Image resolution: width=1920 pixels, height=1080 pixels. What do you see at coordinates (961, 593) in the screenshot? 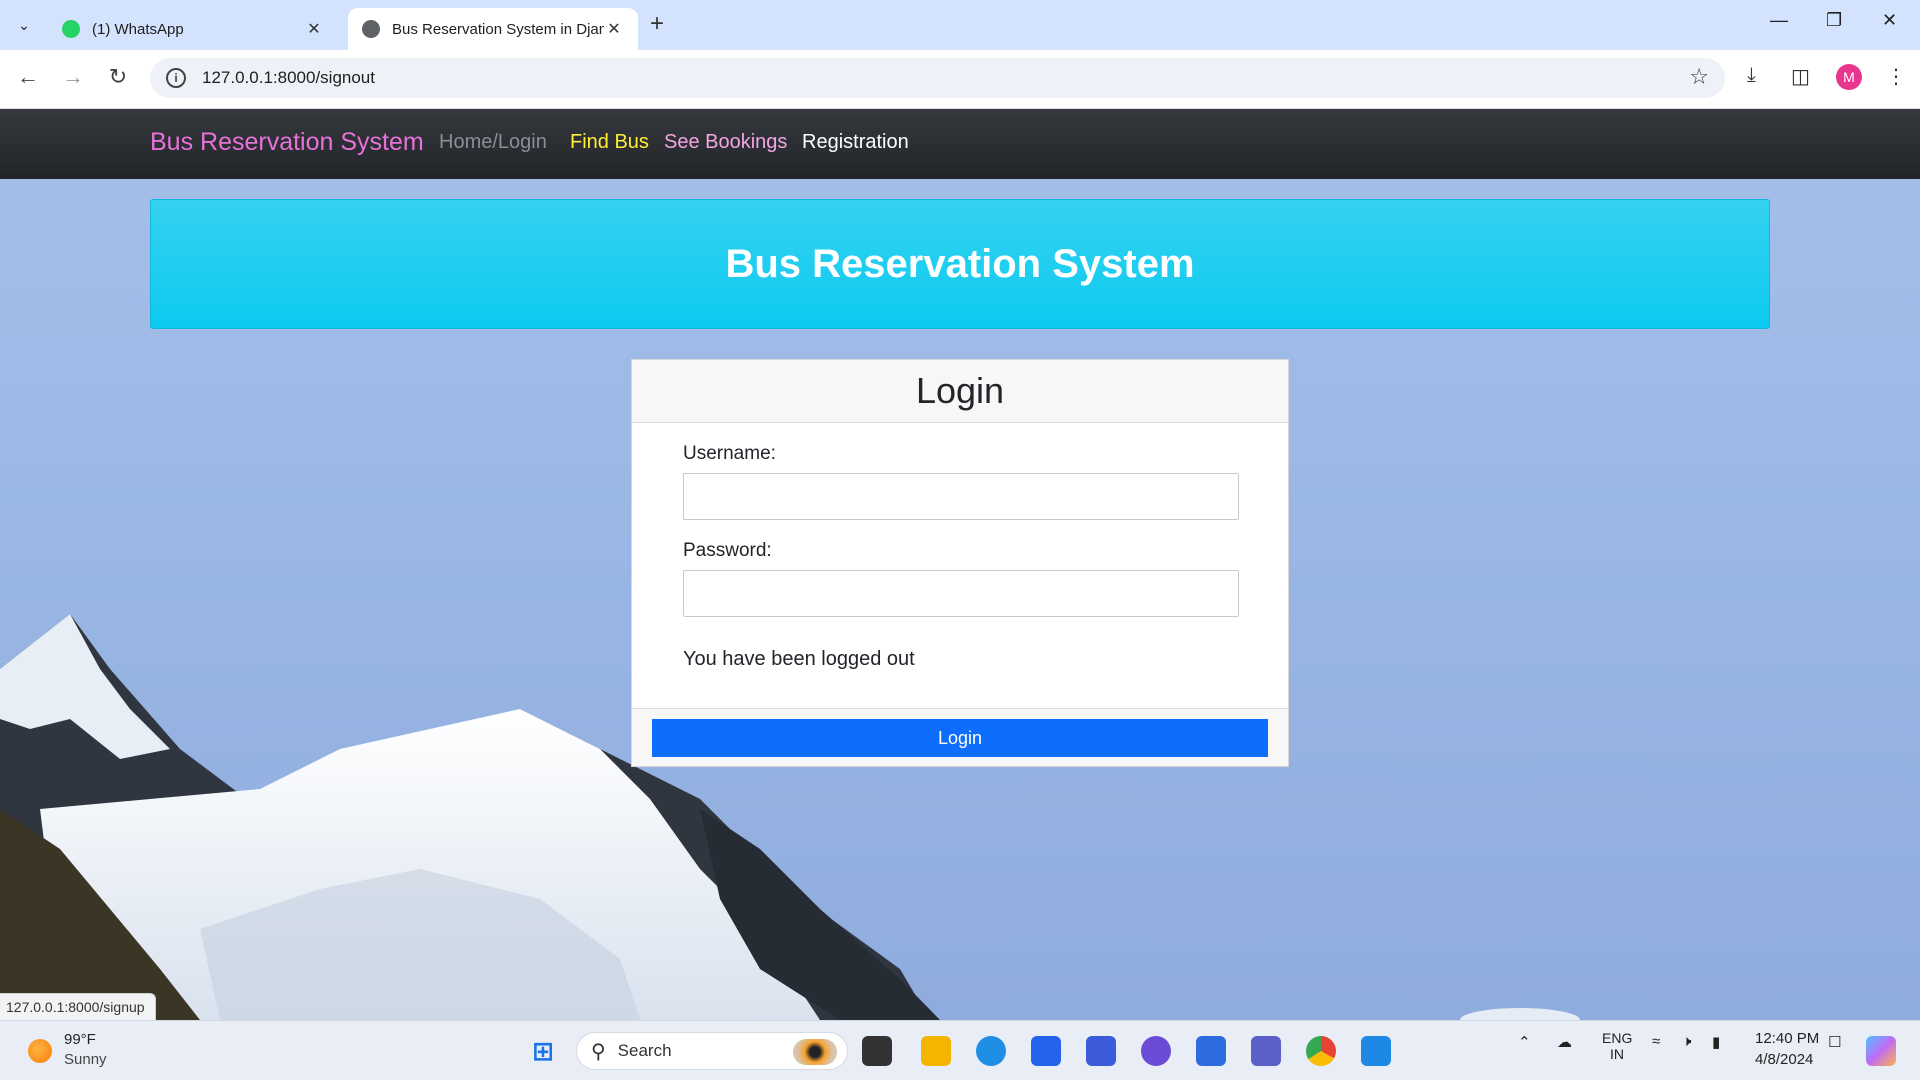
I see `password-input` at bounding box center [961, 593].